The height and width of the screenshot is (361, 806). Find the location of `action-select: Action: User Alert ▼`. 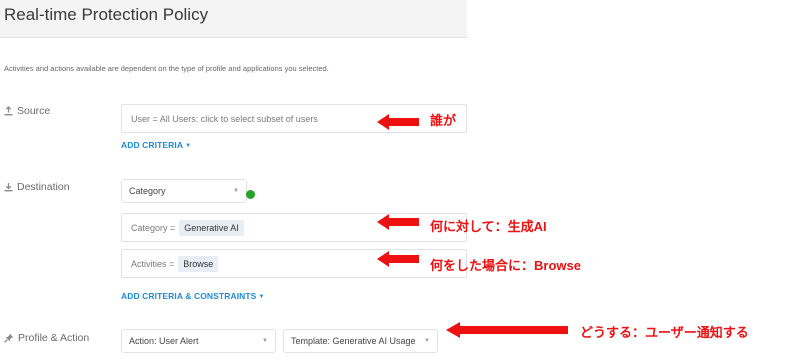

action-select: Action: User Alert ▼ is located at coordinates (198, 341).